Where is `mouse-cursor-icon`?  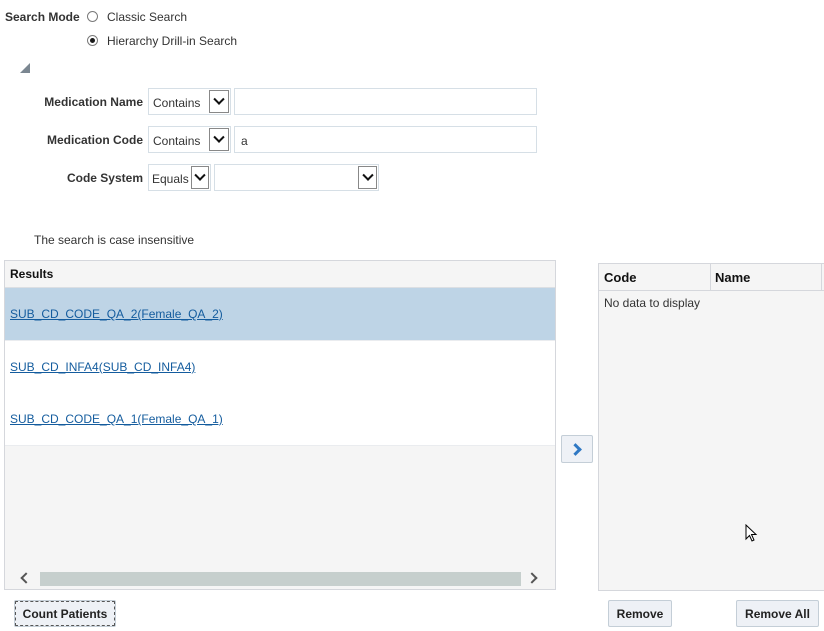 mouse-cursor-icon is located at coordinates (751, 533).